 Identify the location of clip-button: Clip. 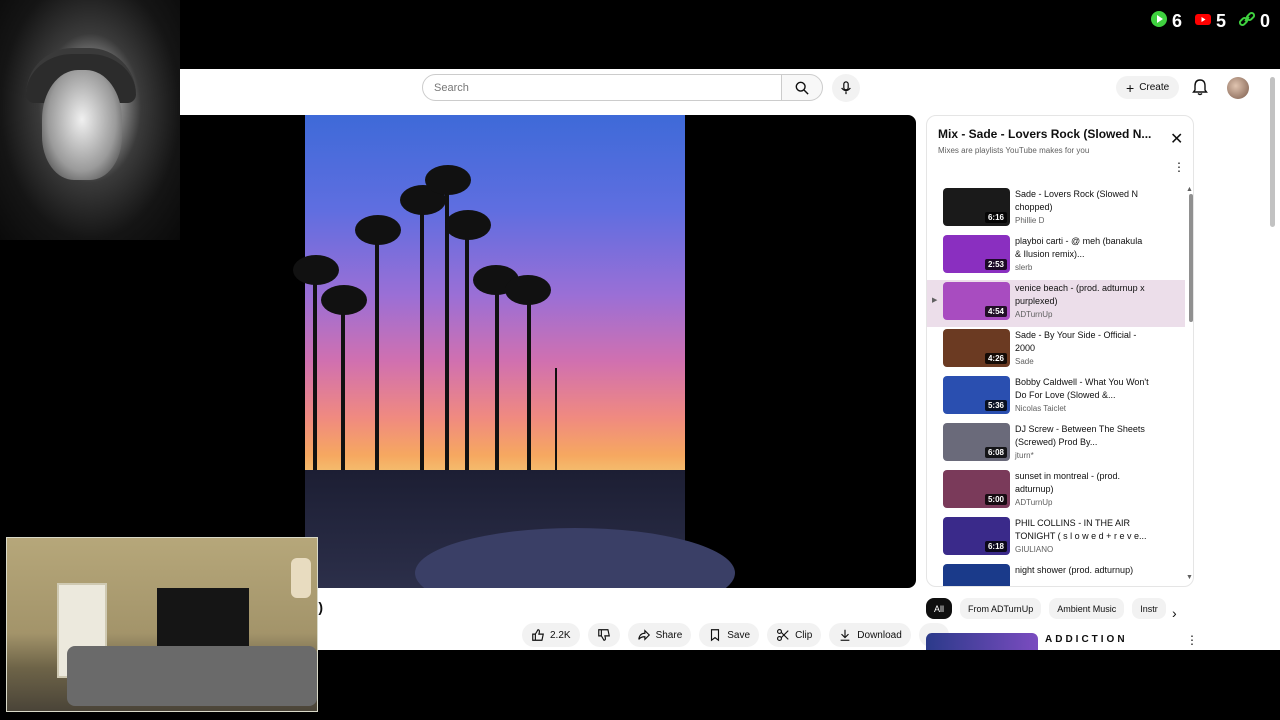
(794, 635).